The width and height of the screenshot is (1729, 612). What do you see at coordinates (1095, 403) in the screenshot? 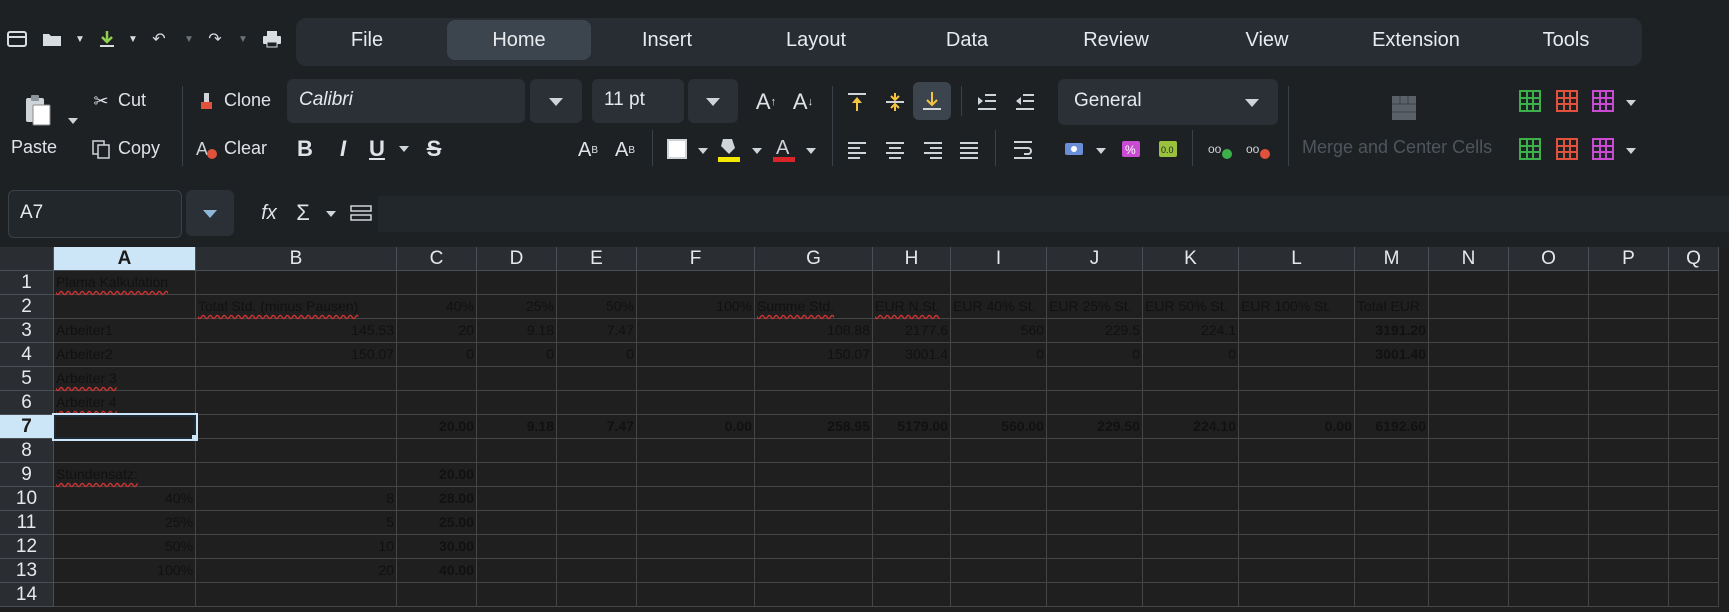
I see `cell-j6` at bounding box center [1095, 403].